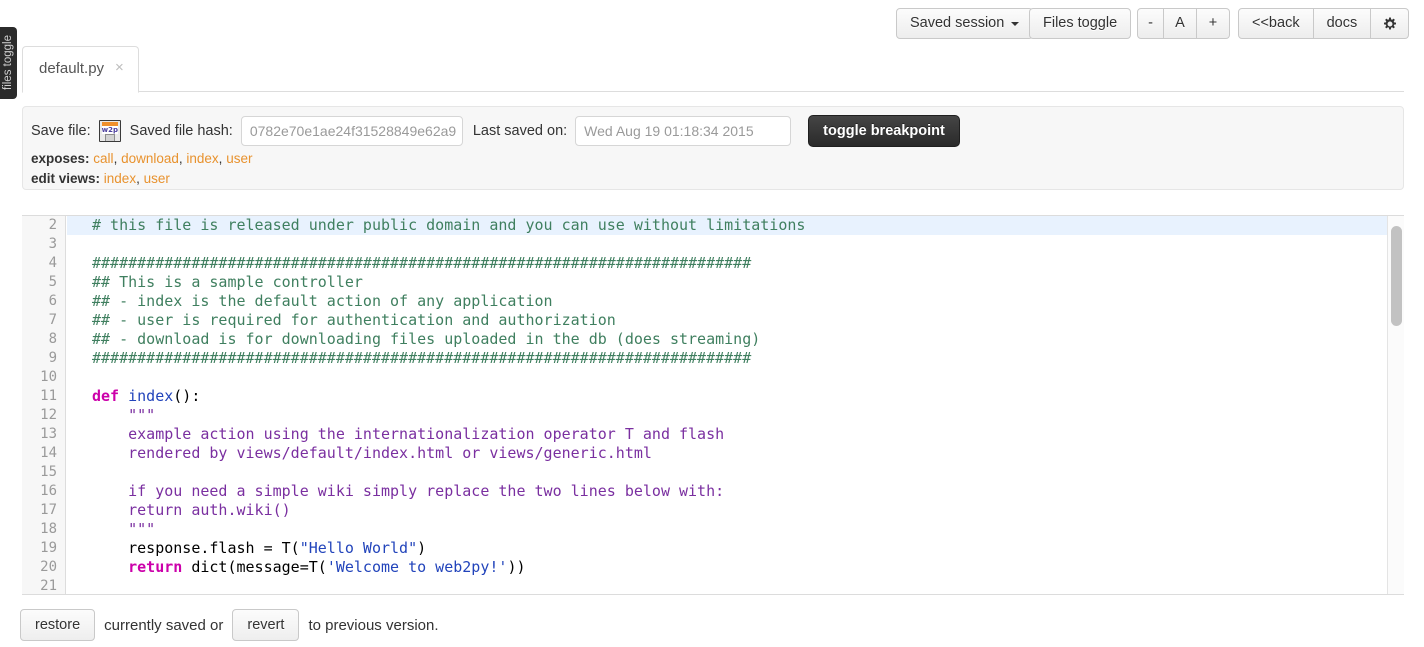  What do you see at coordinates (103, 158) in the screenshot?
I see `exposes-link-call: call` at bounding box center [103, 158].